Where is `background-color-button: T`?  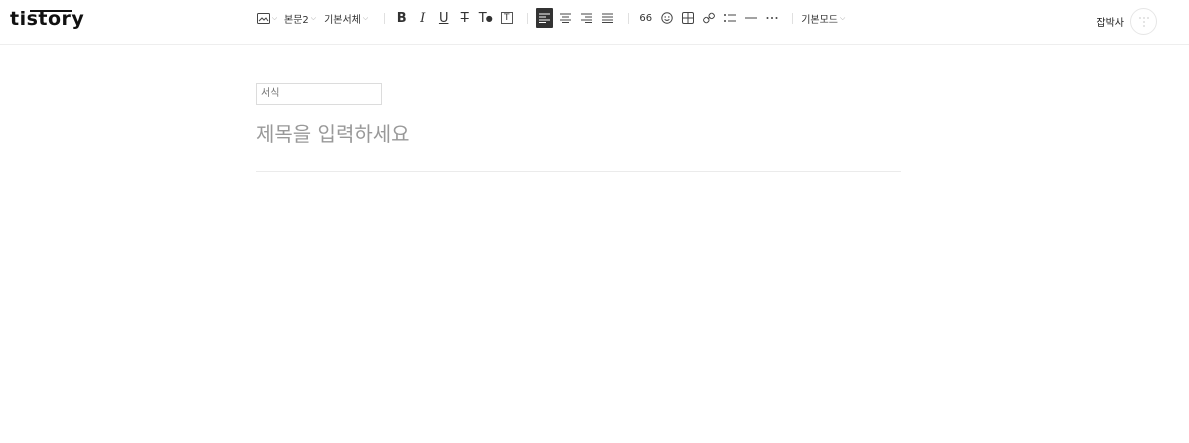 background-color-button: T is located at coordinates (506, 18).